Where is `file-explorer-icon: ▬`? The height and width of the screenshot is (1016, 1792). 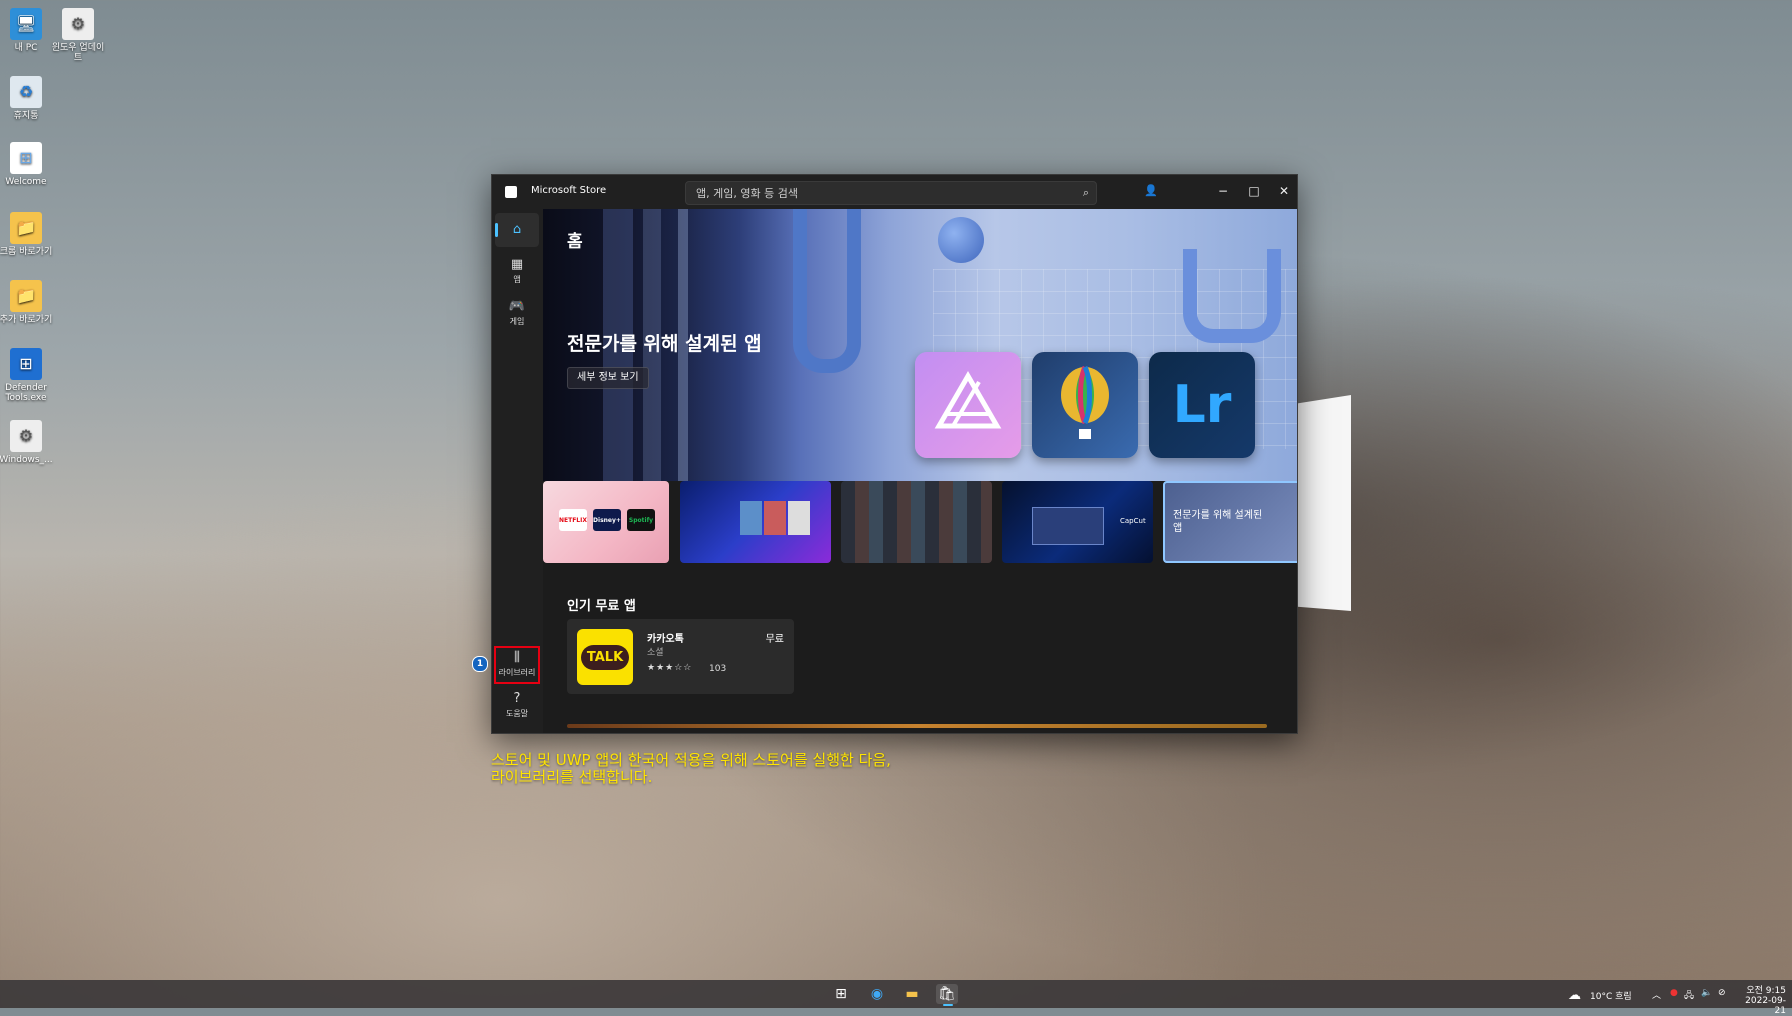
file-explorer-icon: ▬ is located at coordinates (912, 994).